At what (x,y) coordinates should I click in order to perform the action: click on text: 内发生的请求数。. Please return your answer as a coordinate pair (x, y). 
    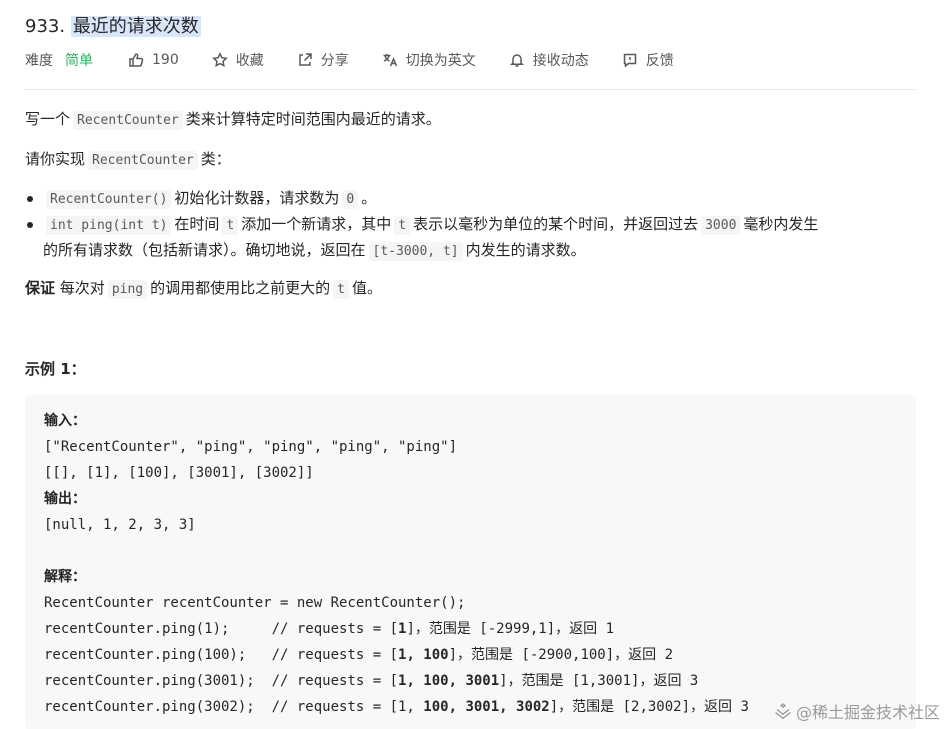
    Looking at the image, I should click on (525, 250).